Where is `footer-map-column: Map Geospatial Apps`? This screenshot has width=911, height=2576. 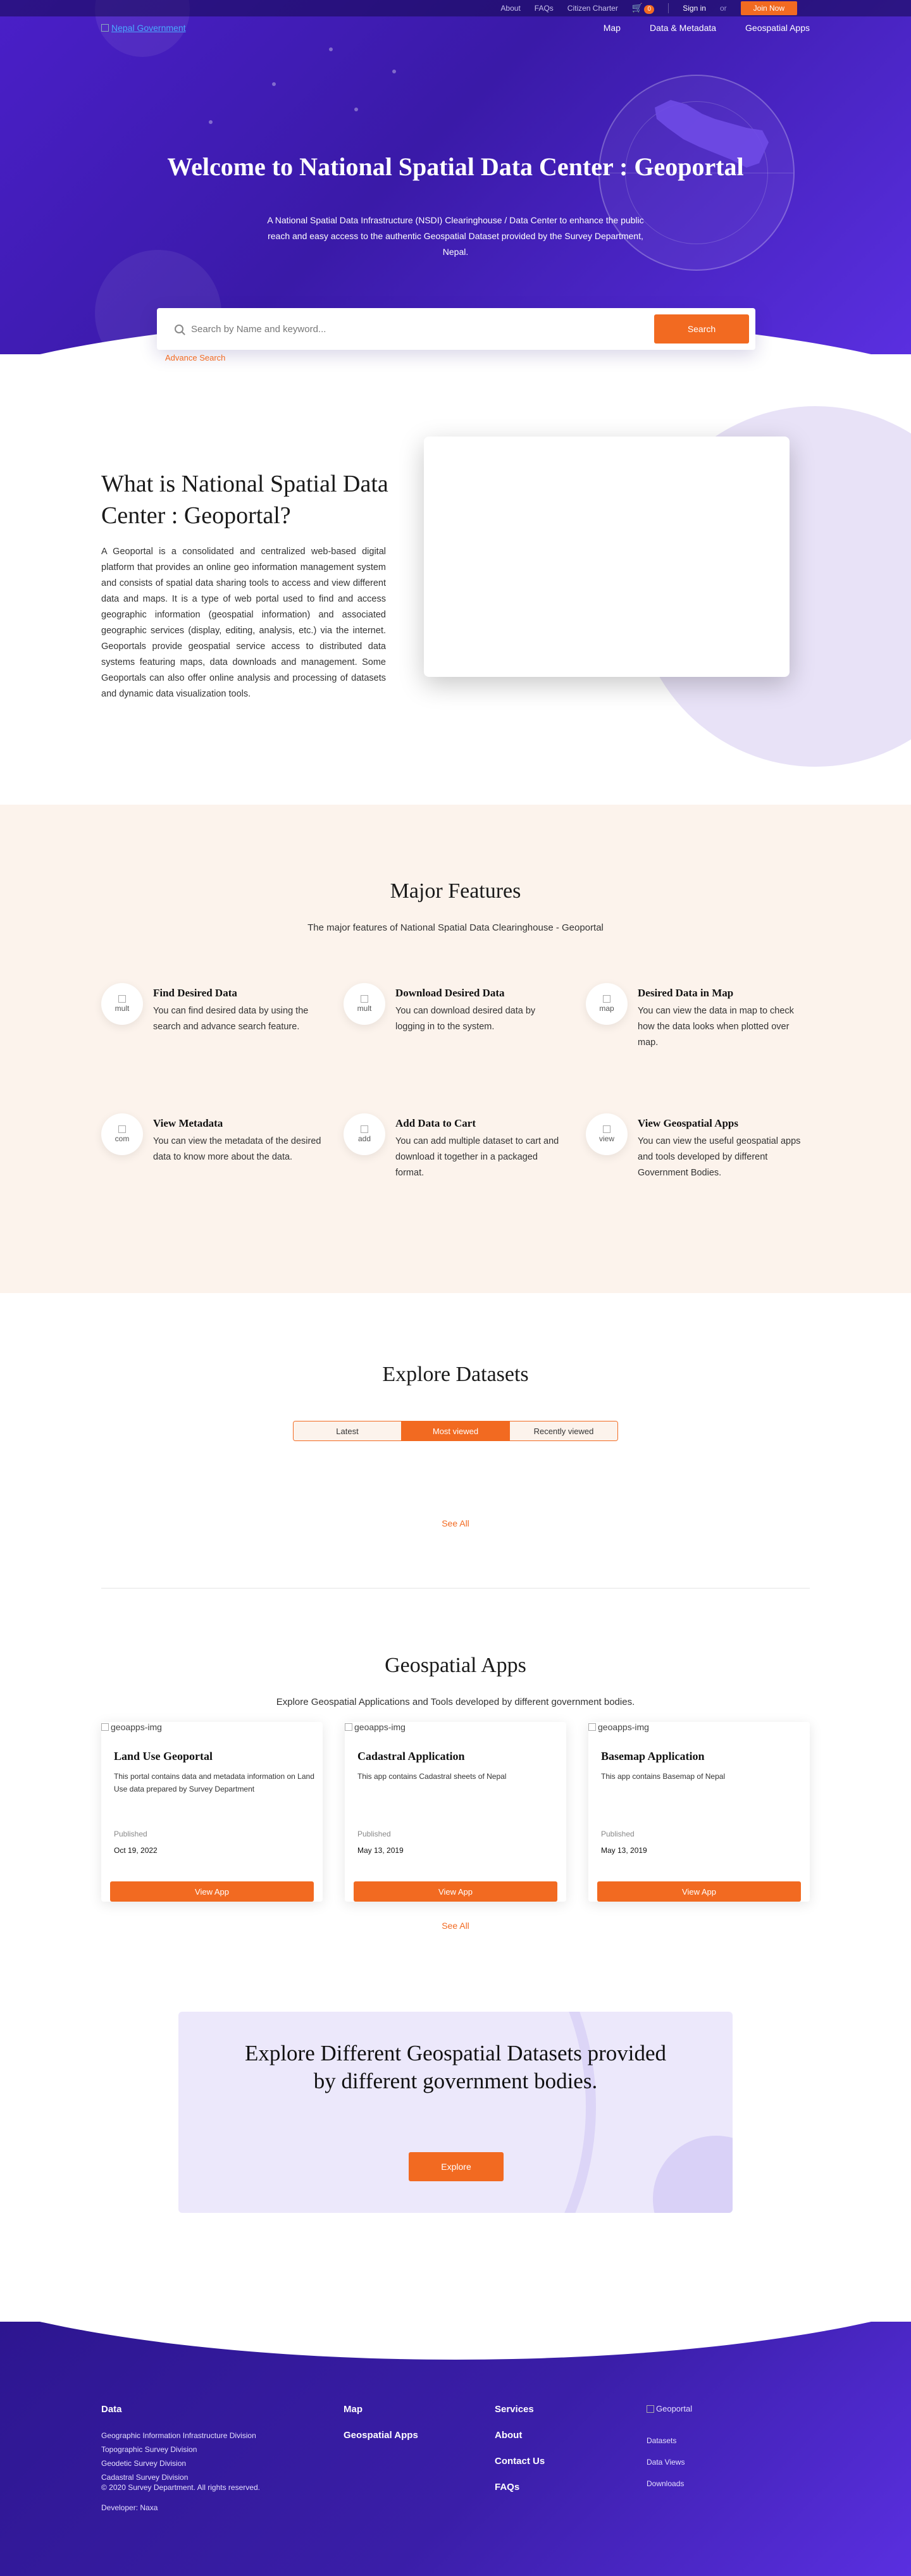
footer-map-column: Map Geospatial Apps is located at coordinates (381, 2430).